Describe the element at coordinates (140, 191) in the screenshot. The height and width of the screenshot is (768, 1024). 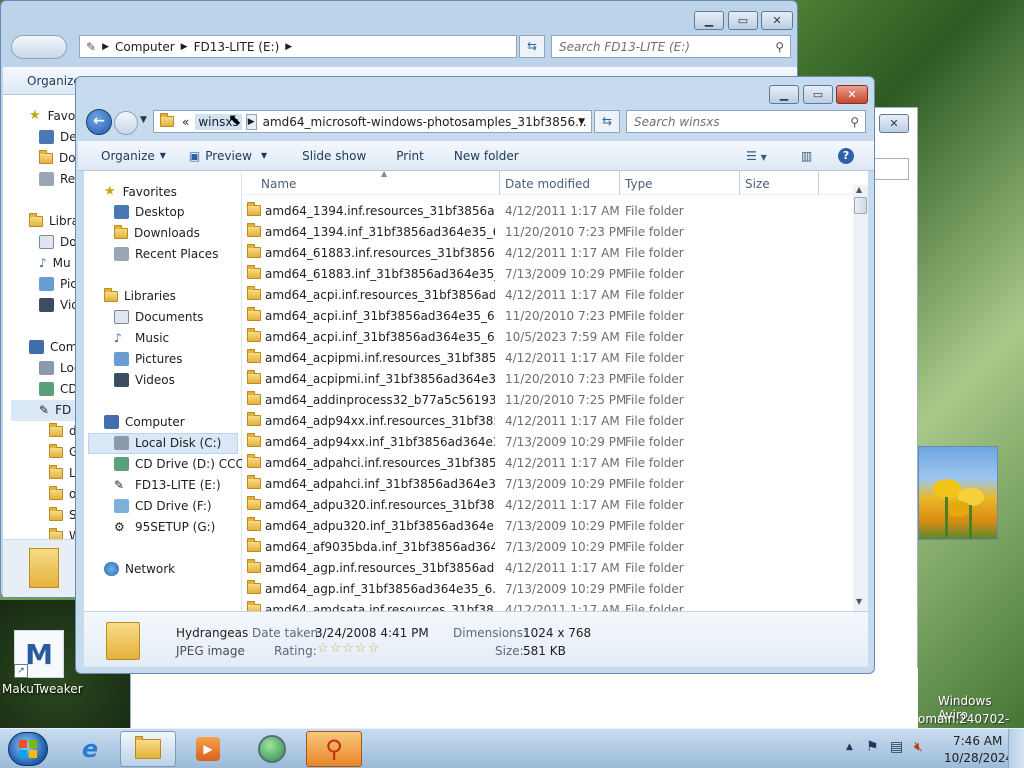
I see `nav-favorites: ★ Favorites` at that location.